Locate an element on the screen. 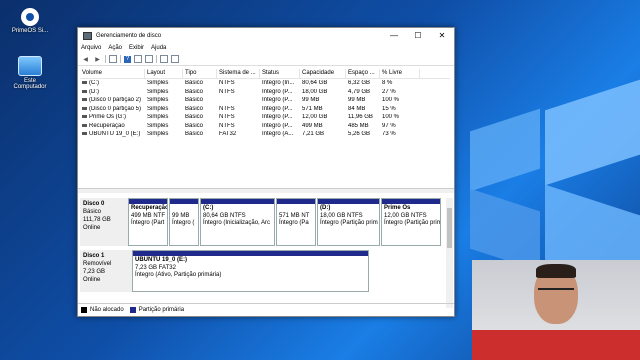  partition-block: (D:) 18,00 GB NTFS Íntegro (Partição prim is located at coordinates (348, 222).